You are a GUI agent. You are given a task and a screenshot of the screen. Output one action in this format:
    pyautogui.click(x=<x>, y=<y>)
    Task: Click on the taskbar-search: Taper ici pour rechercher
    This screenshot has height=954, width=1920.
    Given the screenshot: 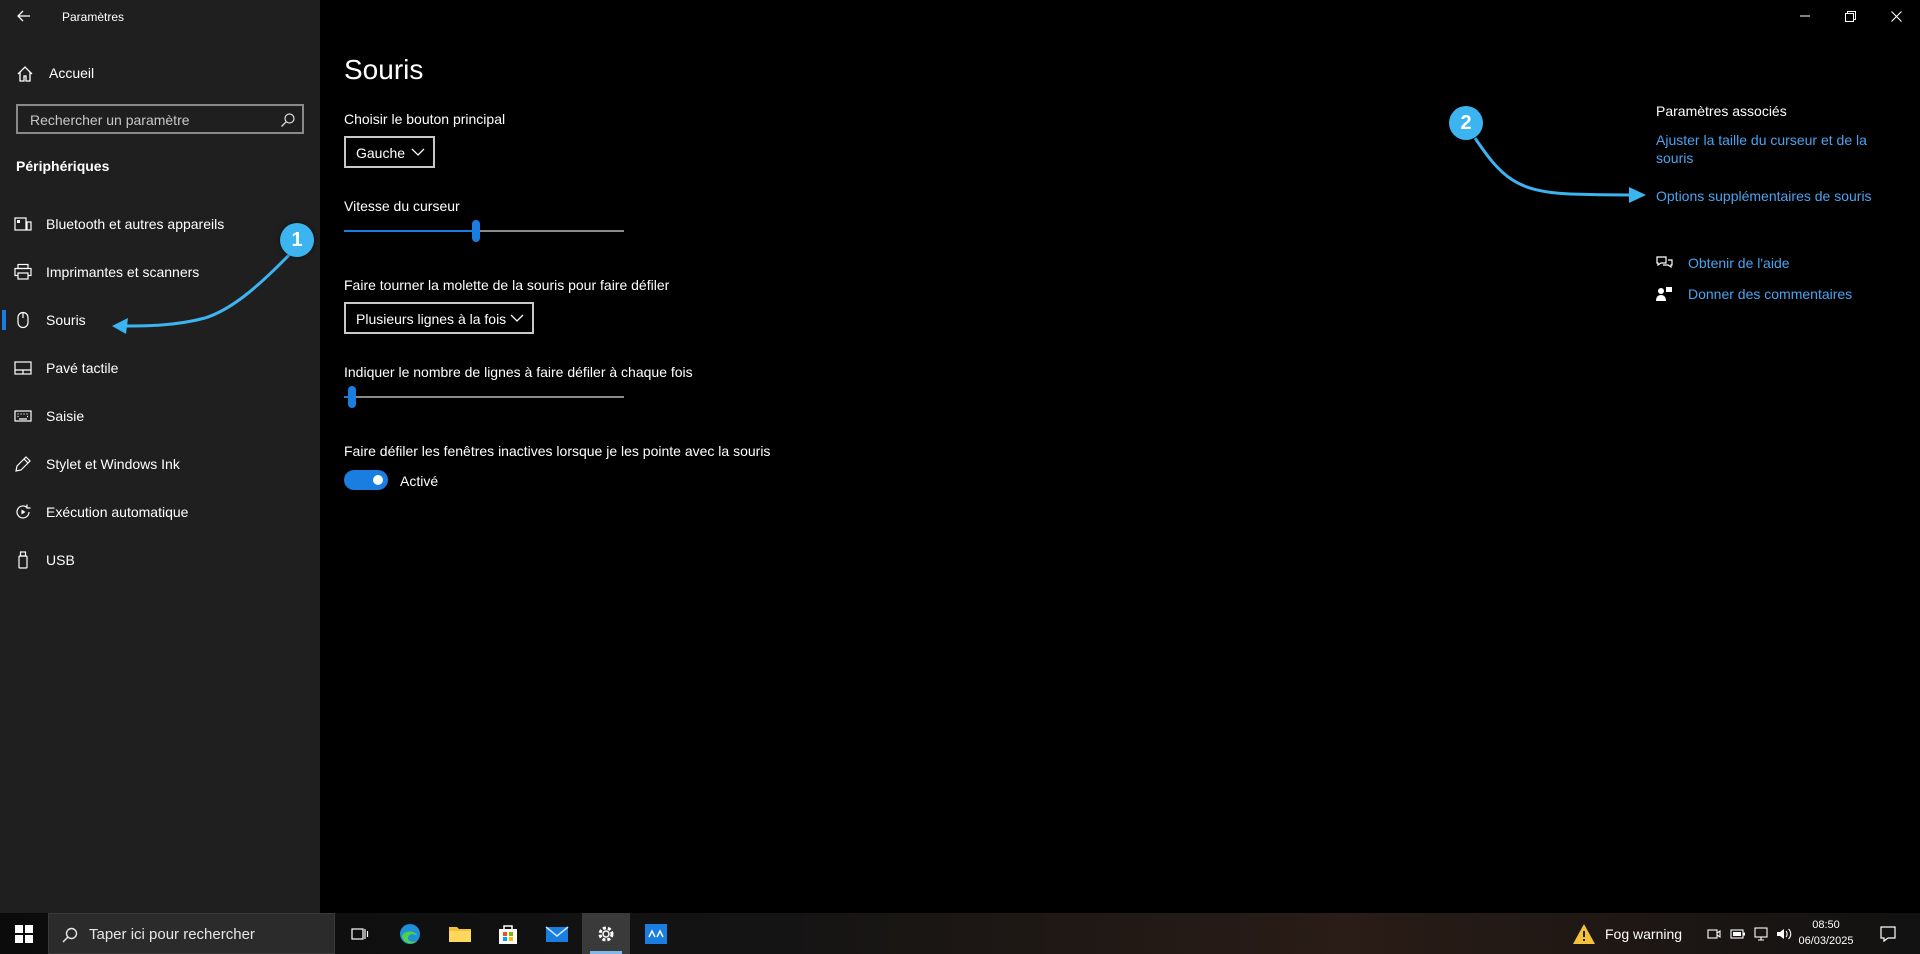 What is the action you would take?
    pyautogui.click(x=191, y=933)
    